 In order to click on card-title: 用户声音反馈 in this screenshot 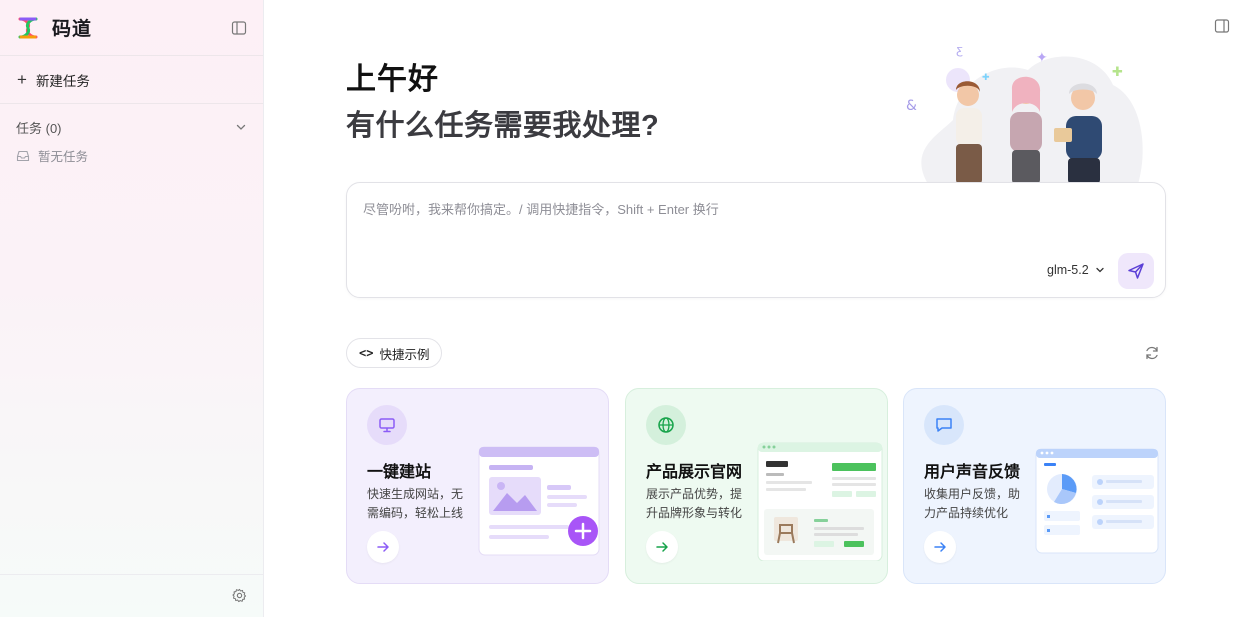, I will do `click(972, 472)`.